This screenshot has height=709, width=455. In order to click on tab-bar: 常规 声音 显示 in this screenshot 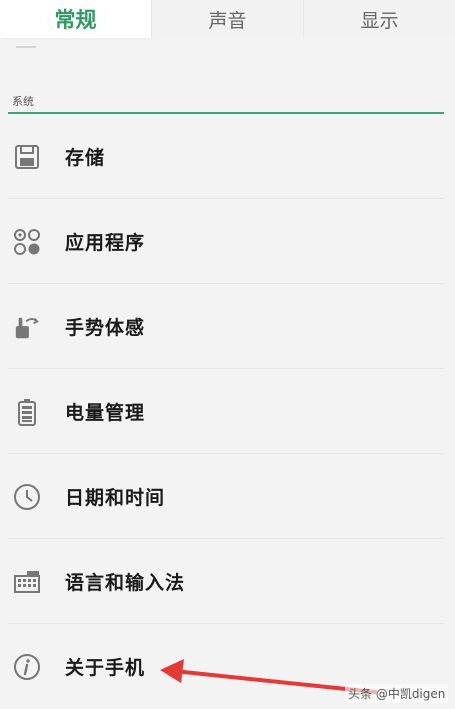, I will do `click(227, 19)`.